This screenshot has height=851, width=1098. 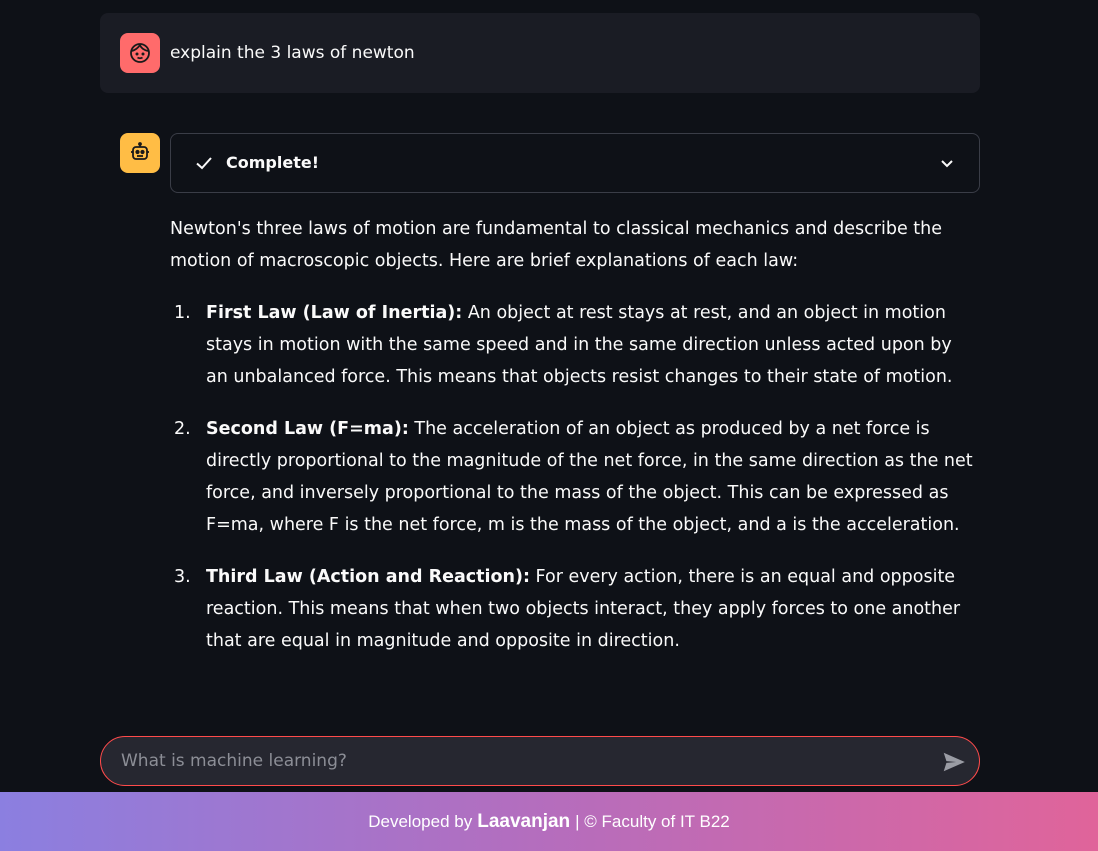 What do you see at coordinates (540, 53) in the screenshot?
I see `user-message: explain the 3 laws of newton` at bounding box center [540, 53].